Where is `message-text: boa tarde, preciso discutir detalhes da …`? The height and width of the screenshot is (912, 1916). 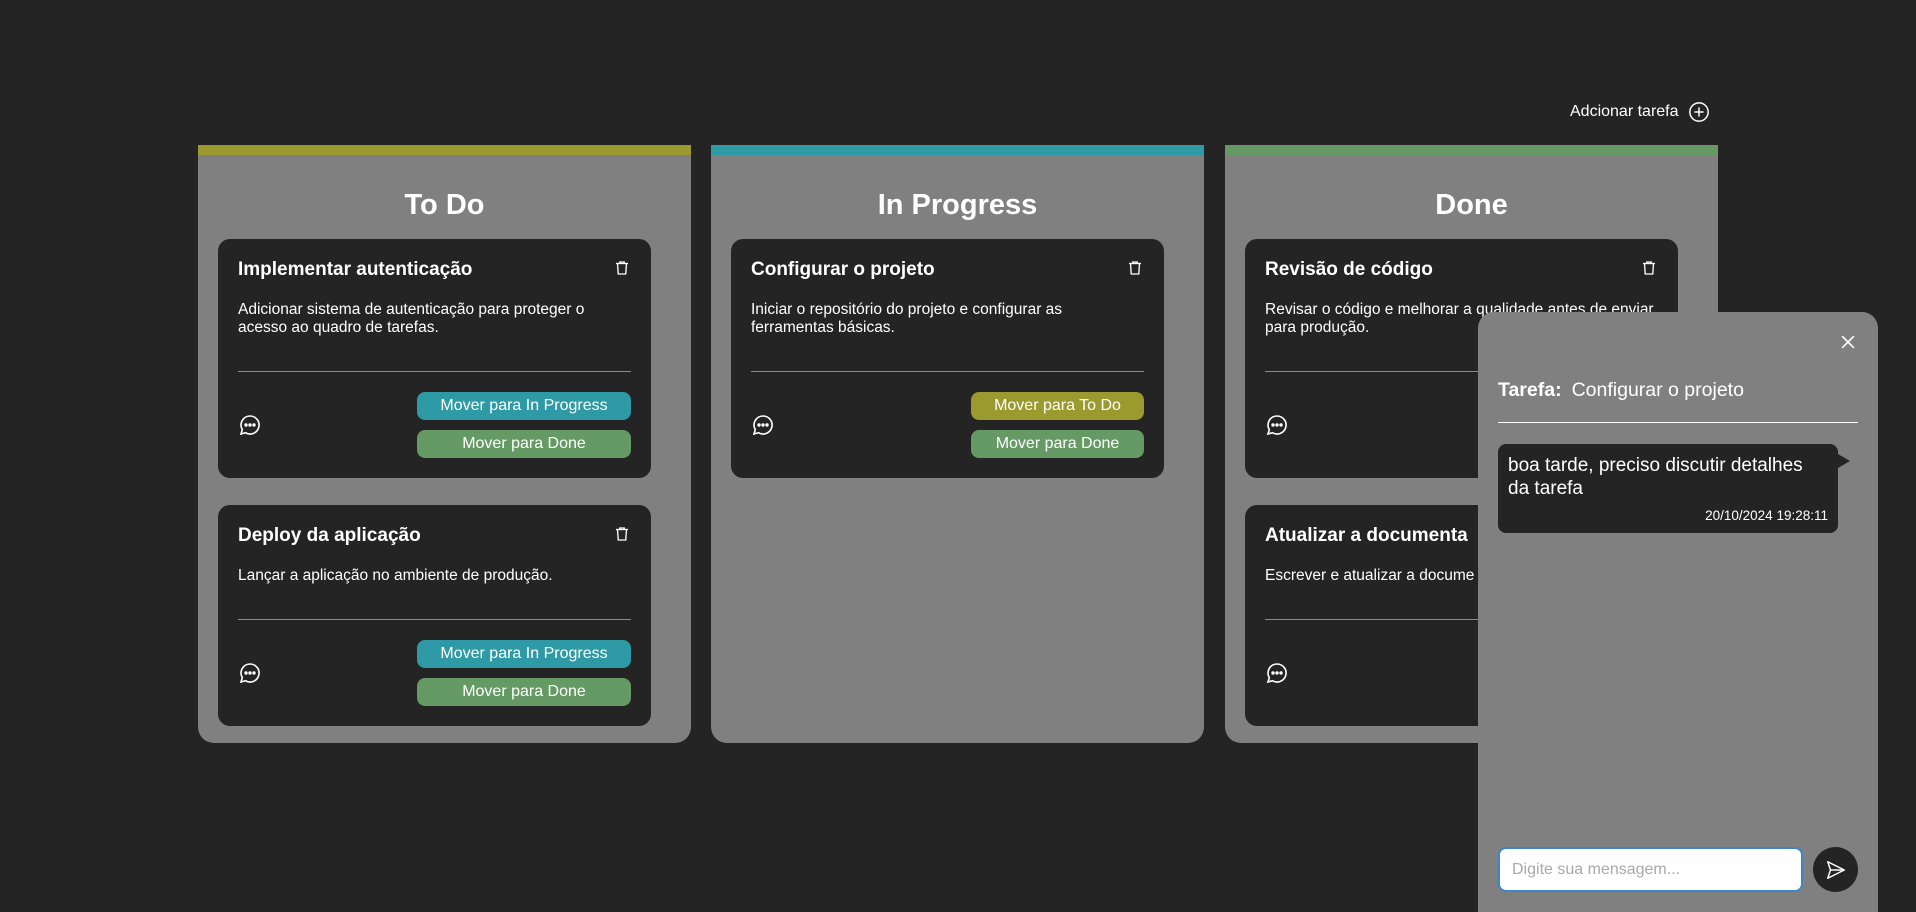
message-text: boa tarde, preciso discutir detalhes da … is located at coordinates (1655, 477).